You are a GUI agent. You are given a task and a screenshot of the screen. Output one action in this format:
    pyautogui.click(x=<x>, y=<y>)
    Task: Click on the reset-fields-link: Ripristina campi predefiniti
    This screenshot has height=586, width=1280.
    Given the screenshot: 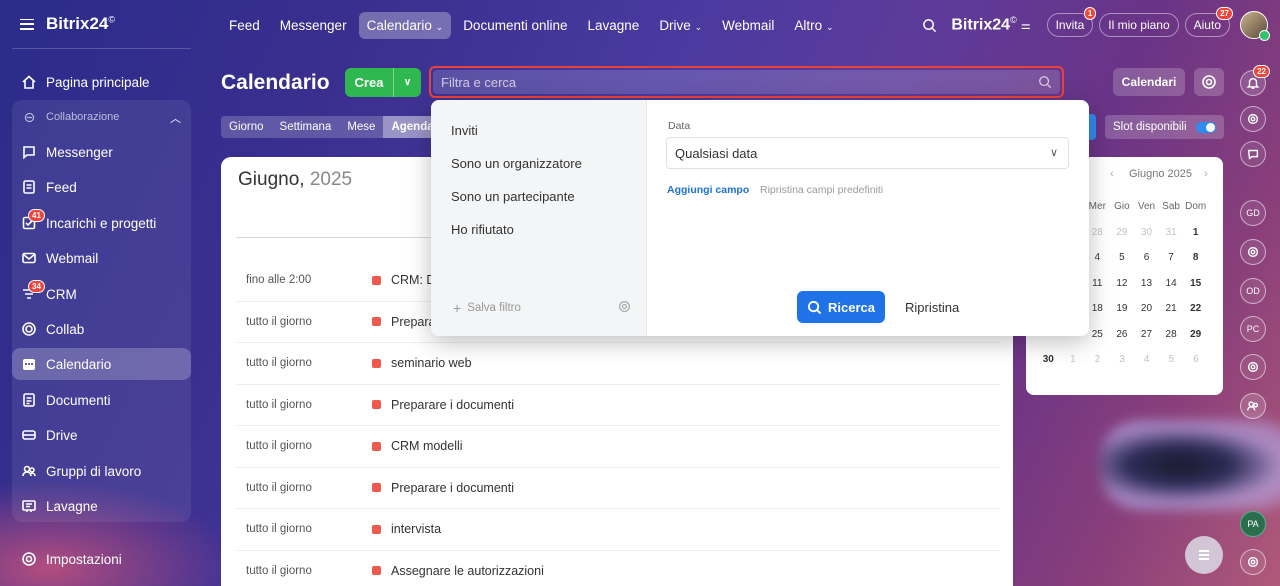 What is the action you would take?
    pyautogui.click(x=821, y=190)
    